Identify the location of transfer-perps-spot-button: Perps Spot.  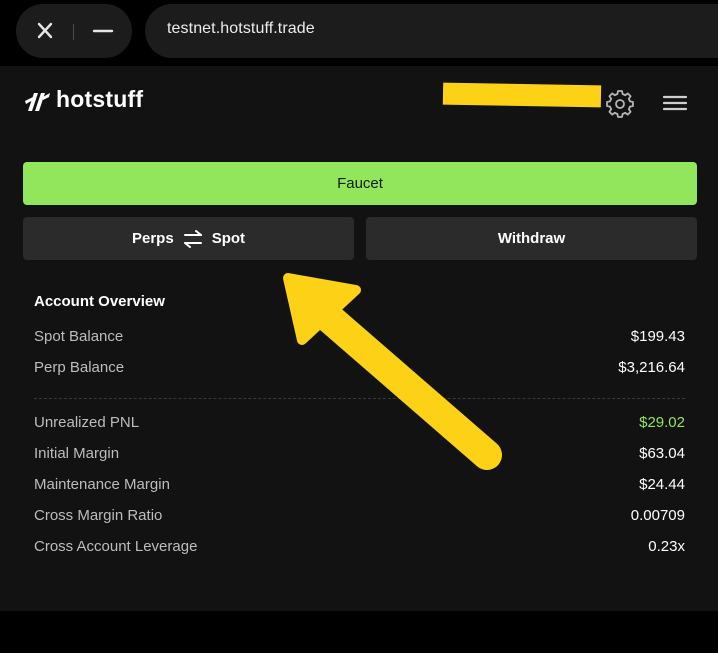
(188, 238).